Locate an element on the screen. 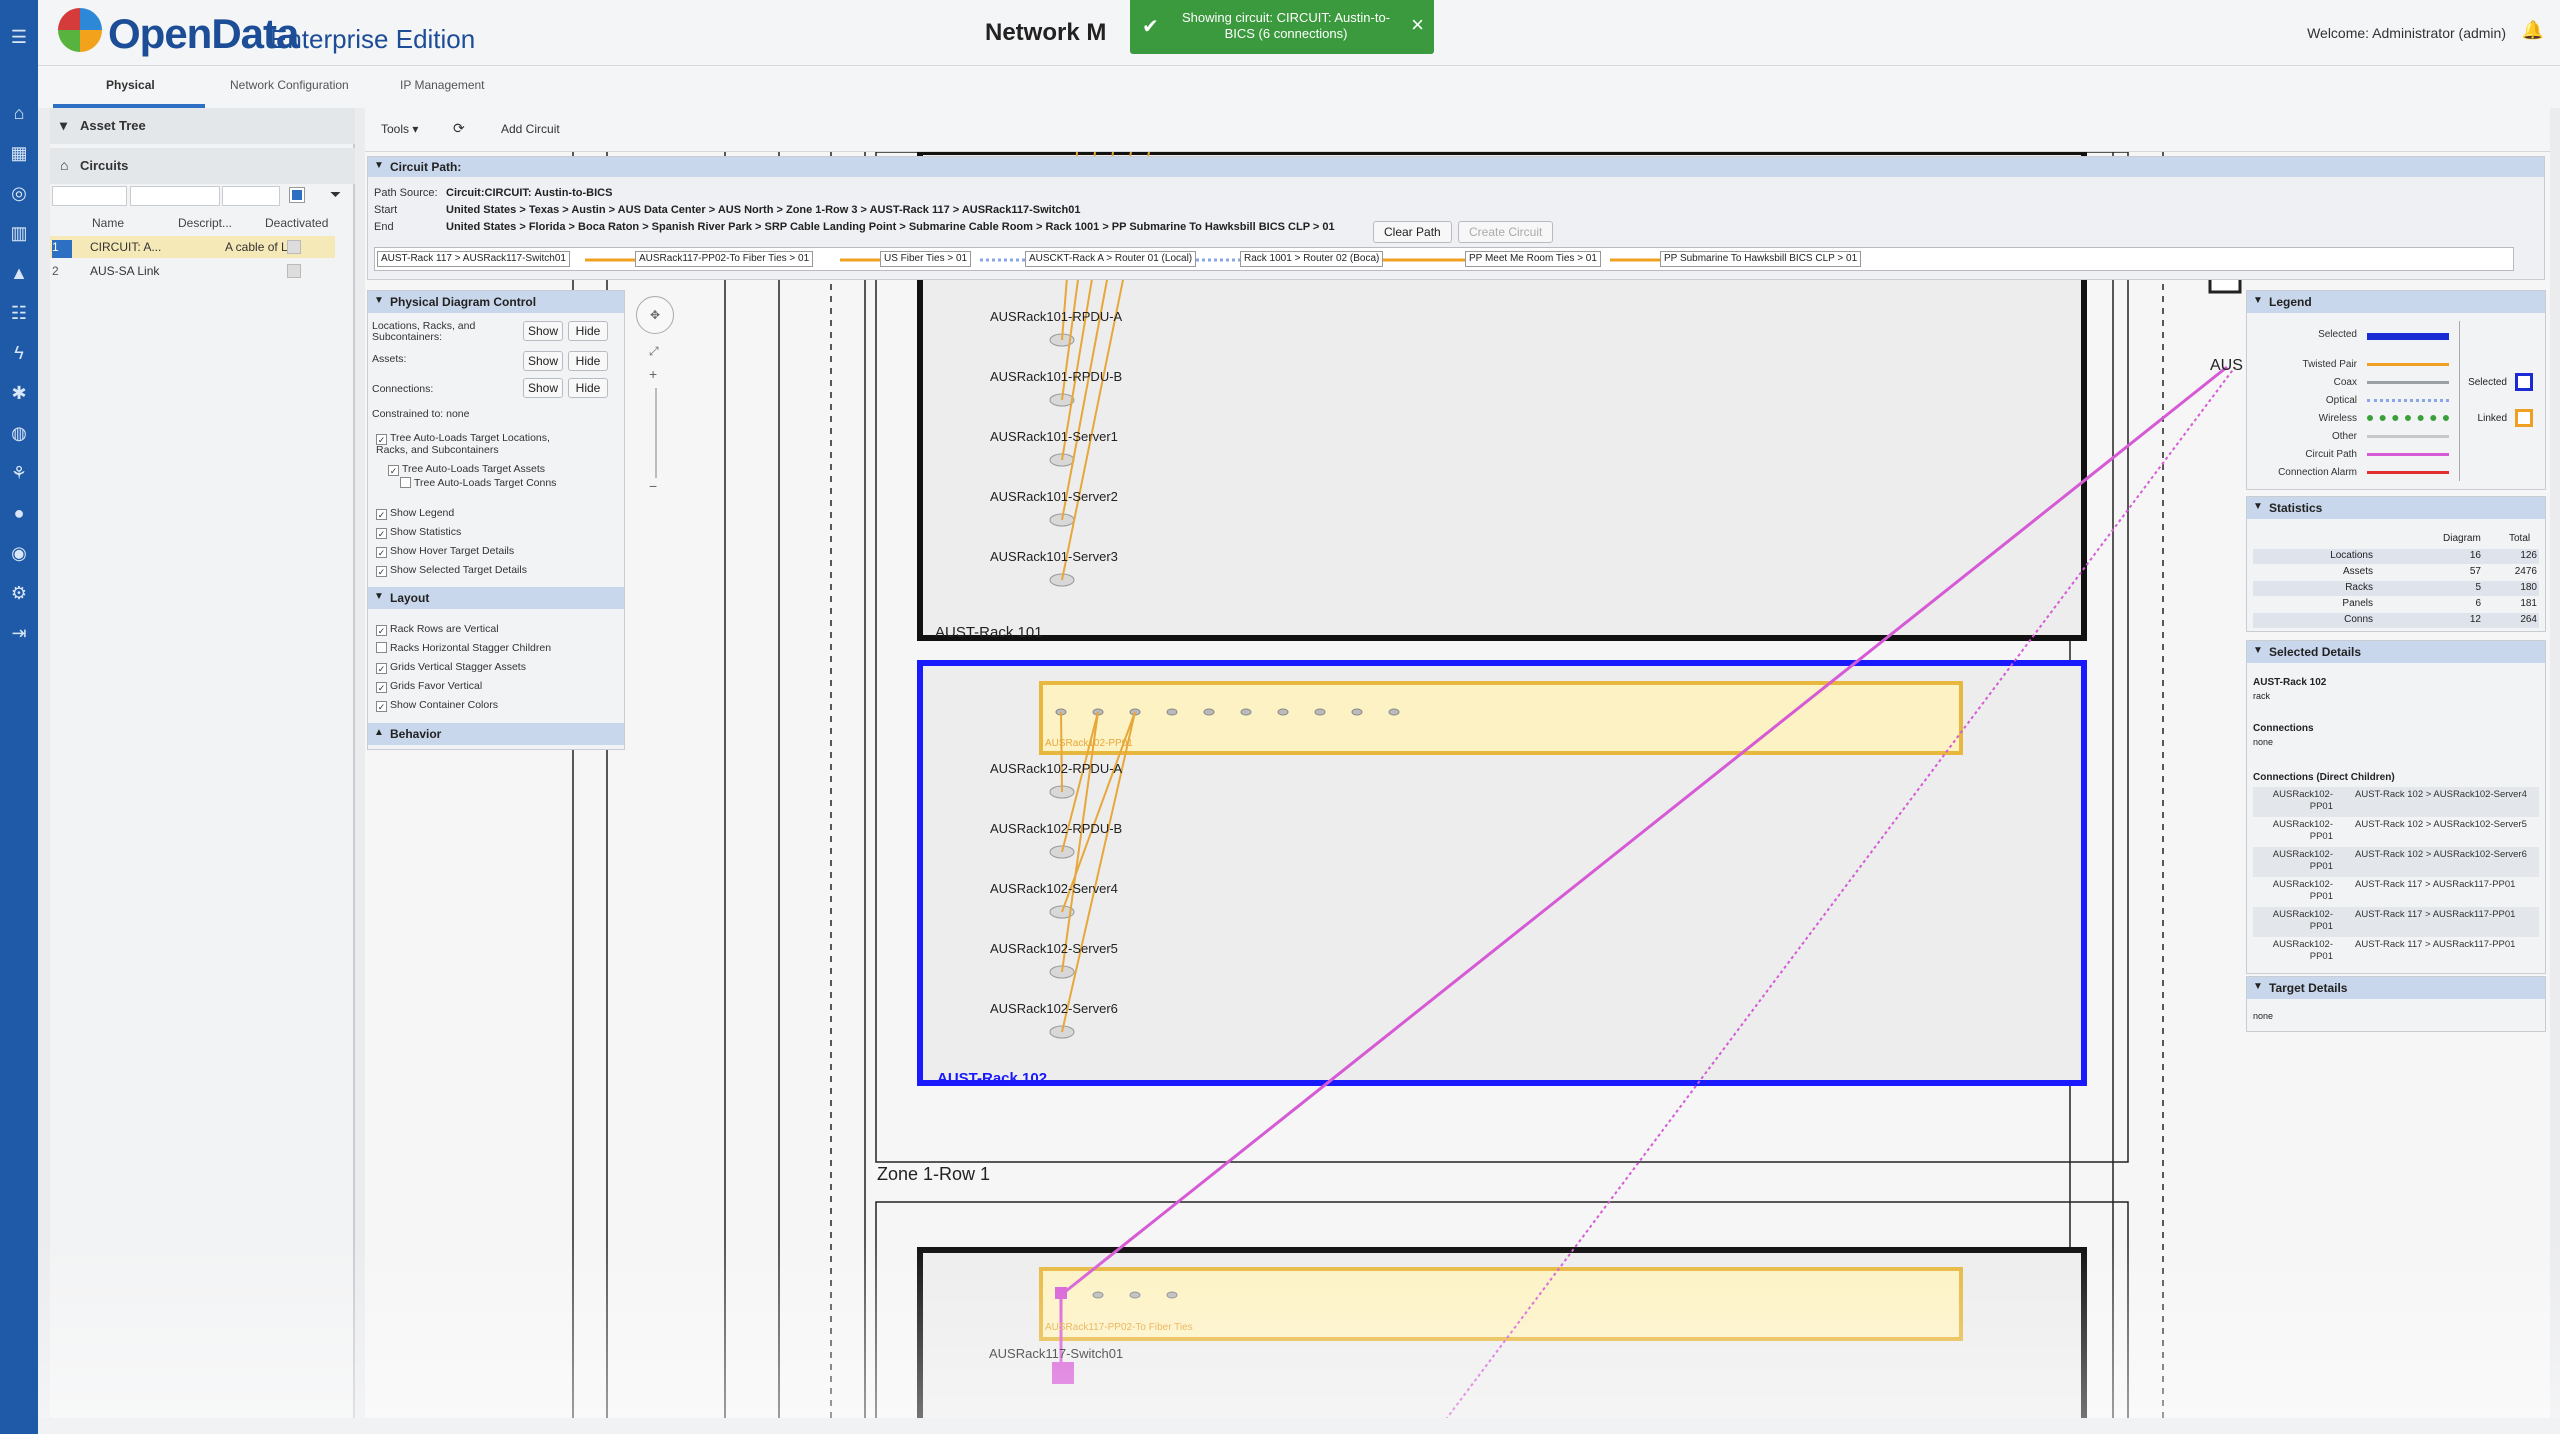  checkbox-container-colors: ✓ Show Container Colors is located at coordinates (437, 705).